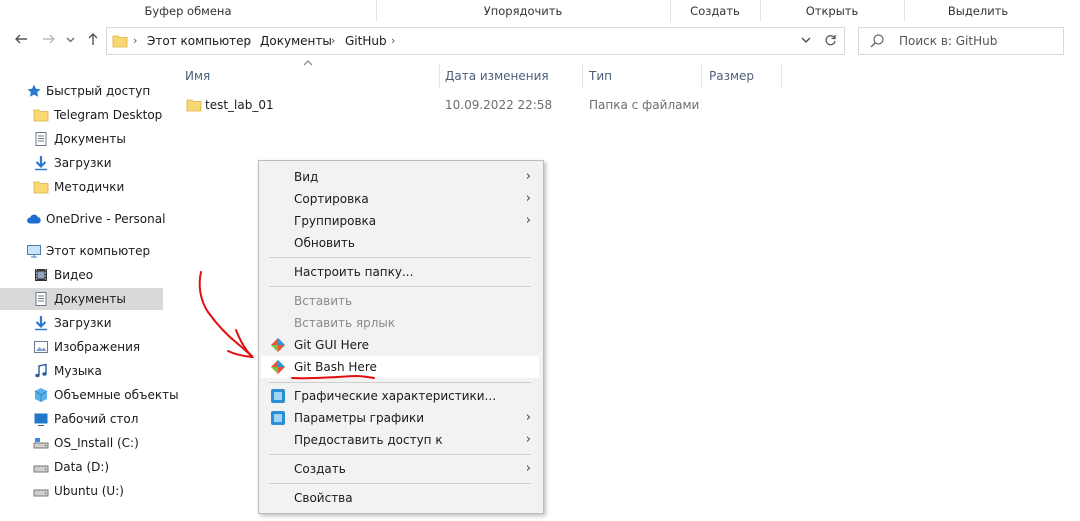 The image size is (1080, 521). What do you see at coordinates (296, 41) in the screenshot?
I see `breadcrumb-documents: Документы` at bounding box center [296, 41].